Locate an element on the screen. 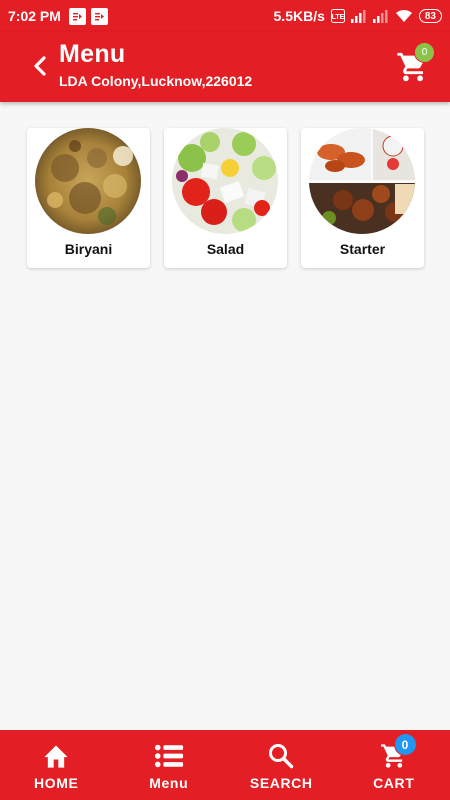 This screenshot has width=450, height=800. category-card-biryani: Biryani is located at coordinates (88, 198).